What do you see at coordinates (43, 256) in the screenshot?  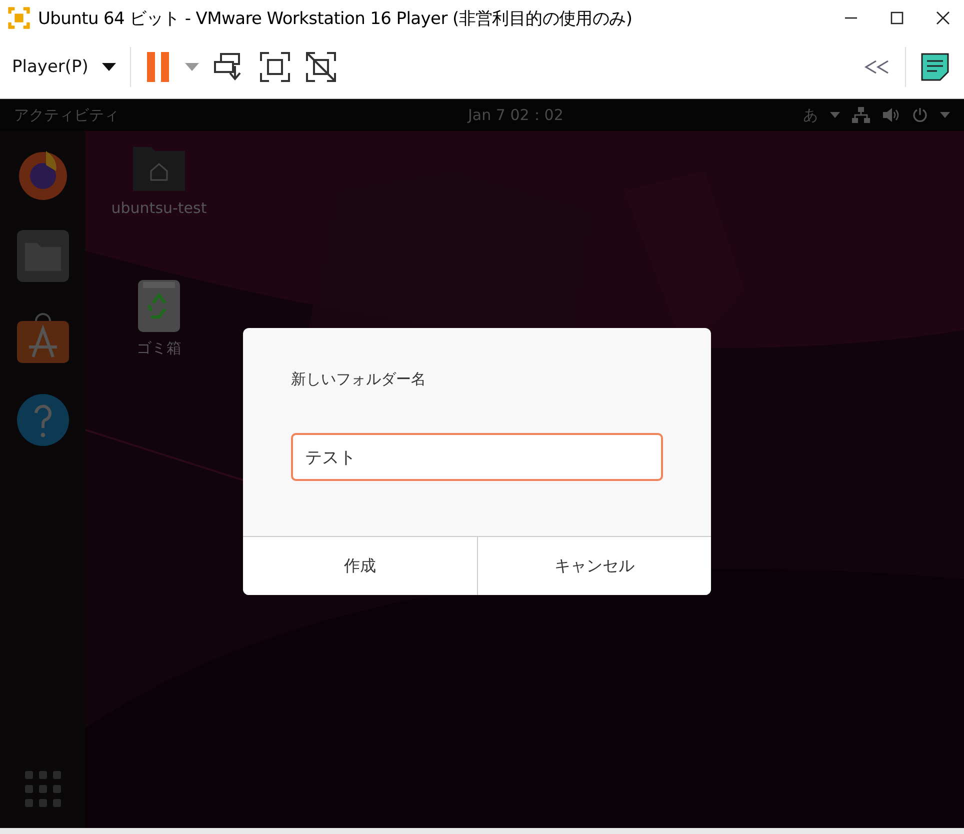 I see `folder-icon` at bounding box center [43, 256].